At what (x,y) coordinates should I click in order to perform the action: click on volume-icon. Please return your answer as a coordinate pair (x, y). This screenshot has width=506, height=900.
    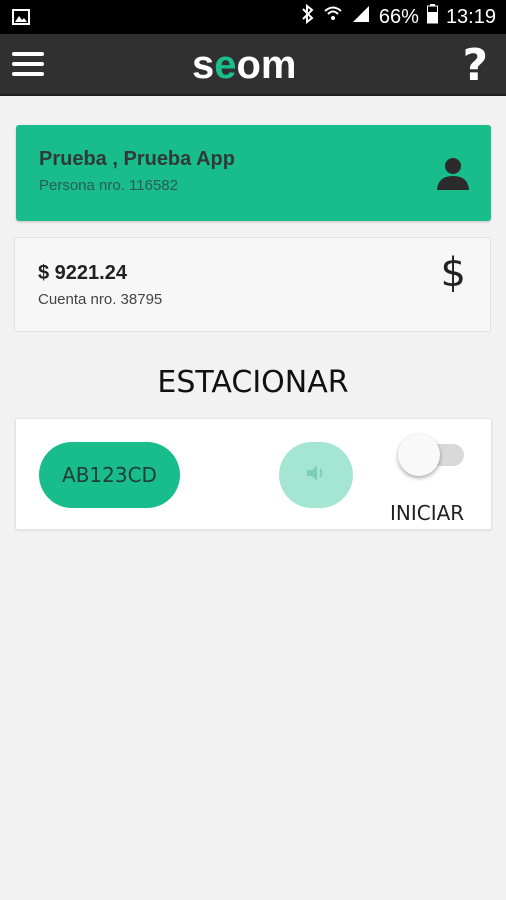
    Looking at the image, I should click on (316, 475).